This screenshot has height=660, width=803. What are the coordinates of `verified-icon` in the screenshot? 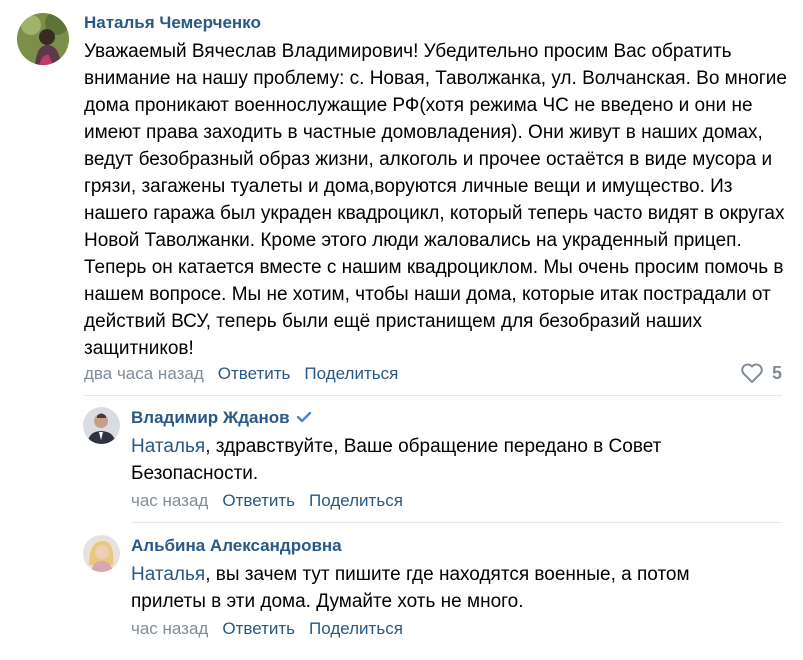 It's located at (304, 419).